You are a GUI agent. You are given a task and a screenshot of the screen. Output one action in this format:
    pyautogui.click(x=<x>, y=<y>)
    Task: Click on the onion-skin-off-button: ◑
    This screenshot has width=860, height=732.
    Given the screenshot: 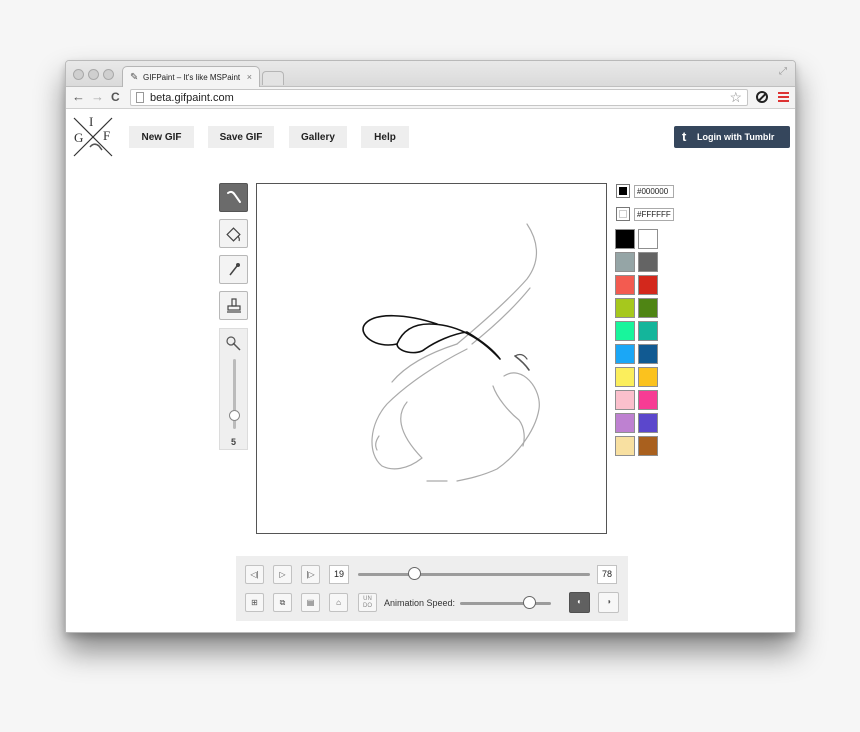 What is the action you would take?
    pyautogui.click(x=608, y=602)
    